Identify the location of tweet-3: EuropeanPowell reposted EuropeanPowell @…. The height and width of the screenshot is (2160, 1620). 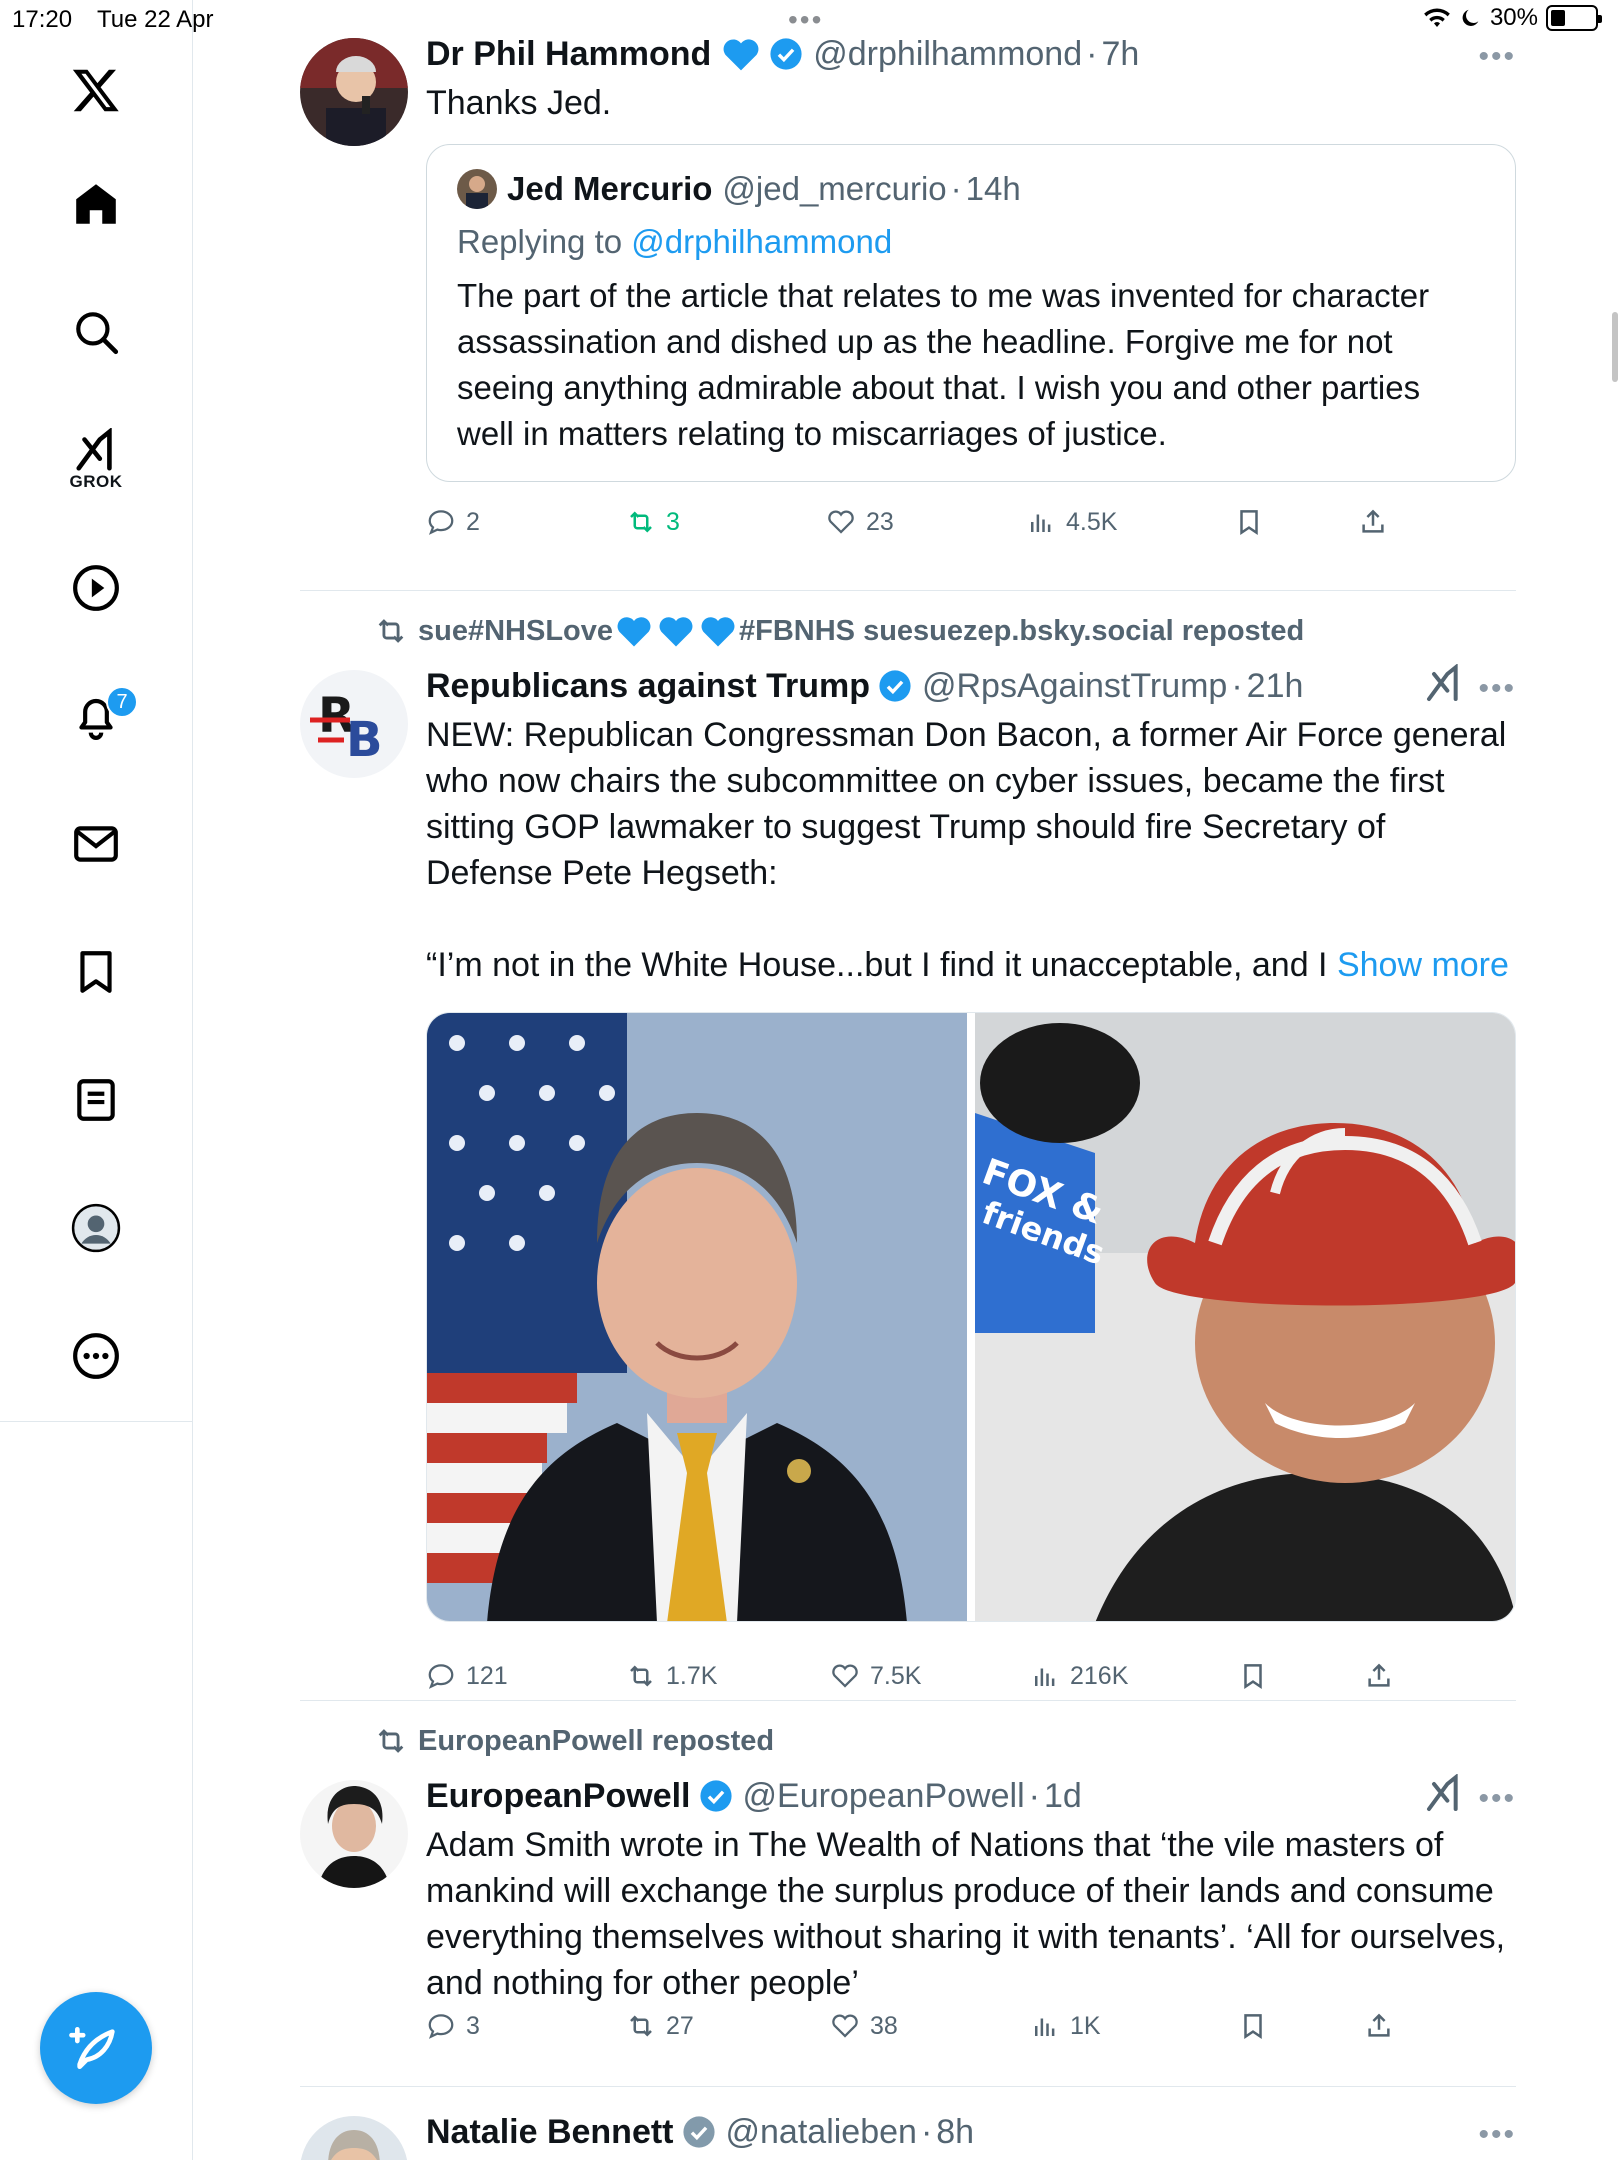
(908, 1899).